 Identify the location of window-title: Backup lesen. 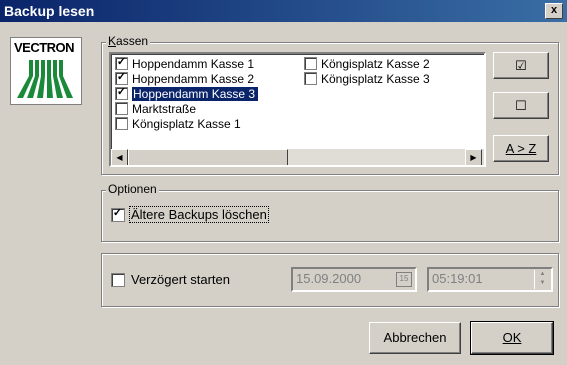
(49, 11).